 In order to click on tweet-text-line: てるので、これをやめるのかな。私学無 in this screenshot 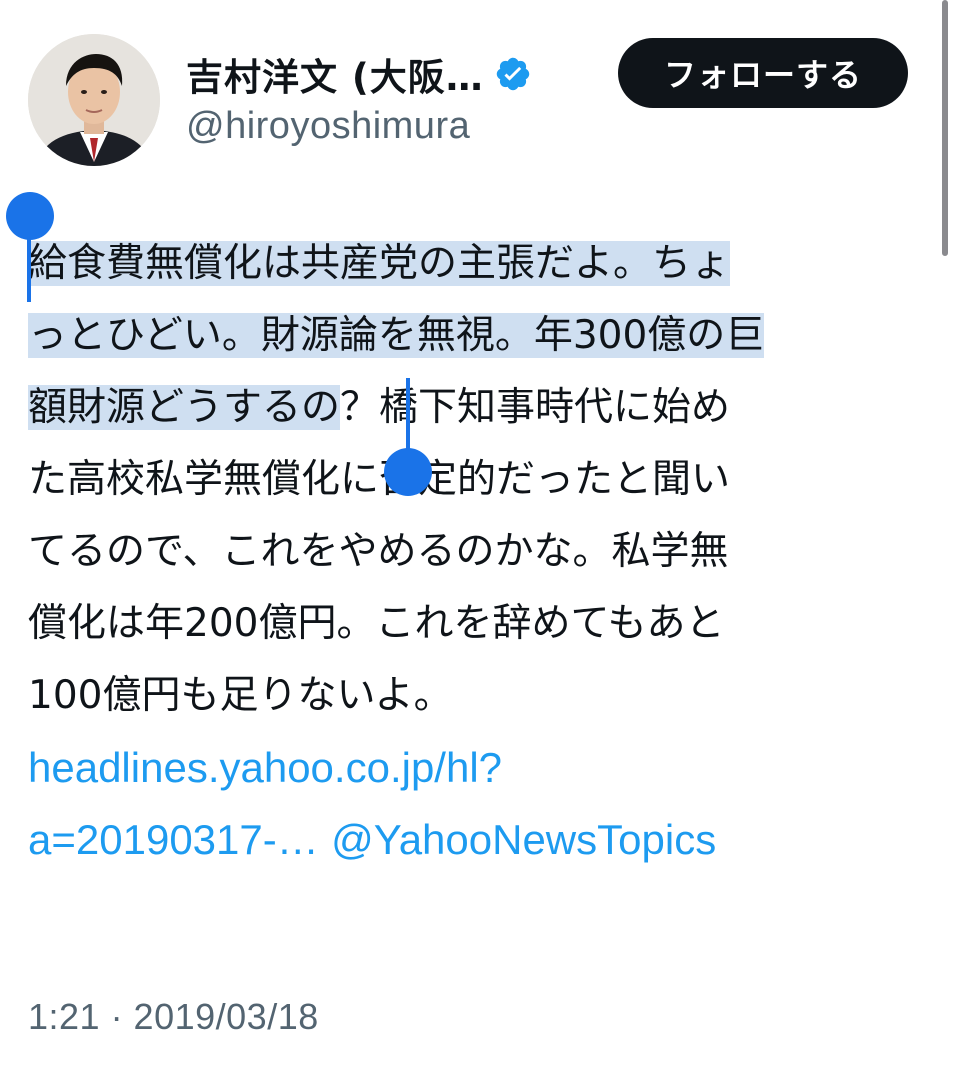, I will do `click(483, 552)`.